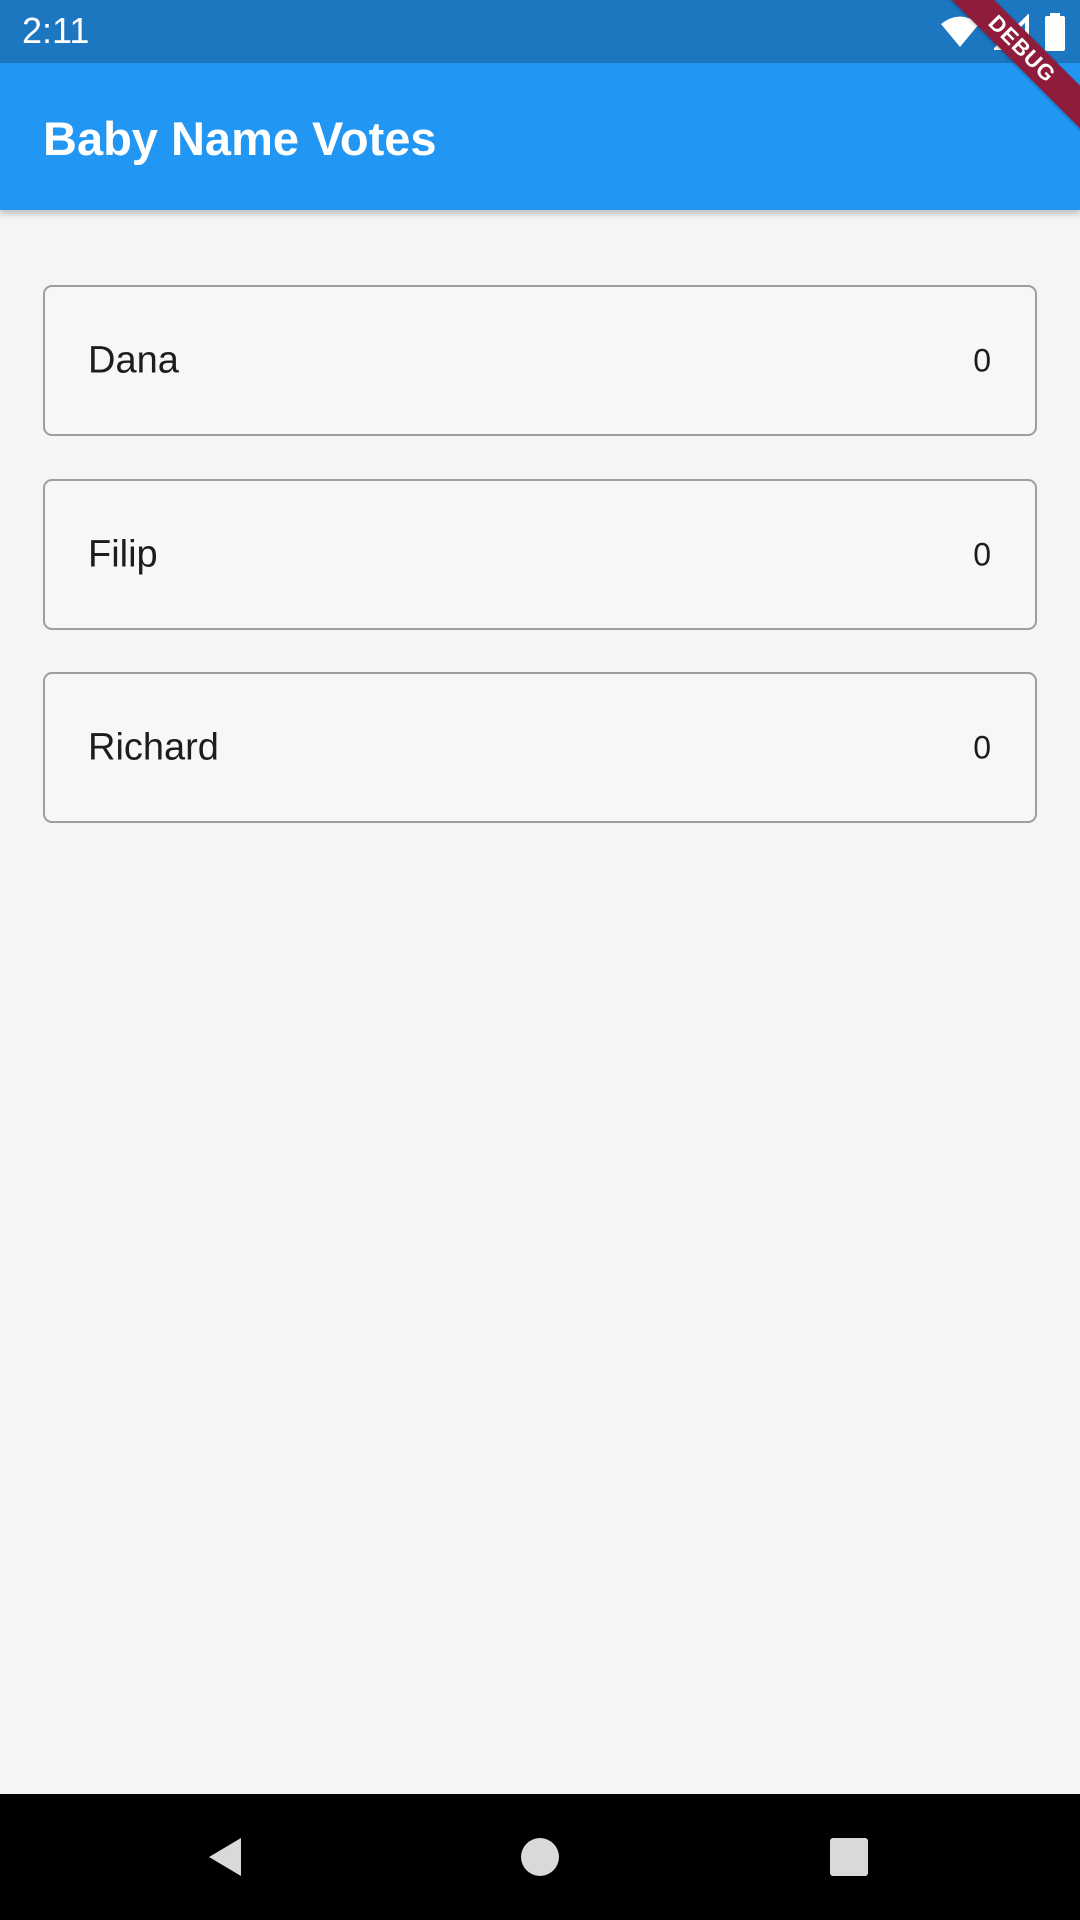 The width and height of the screenshot is (1080, 1920). Describe the element at coordinates (540, 136) in the screenshot. I see `app-bar: Baby Name Votes` at that location.